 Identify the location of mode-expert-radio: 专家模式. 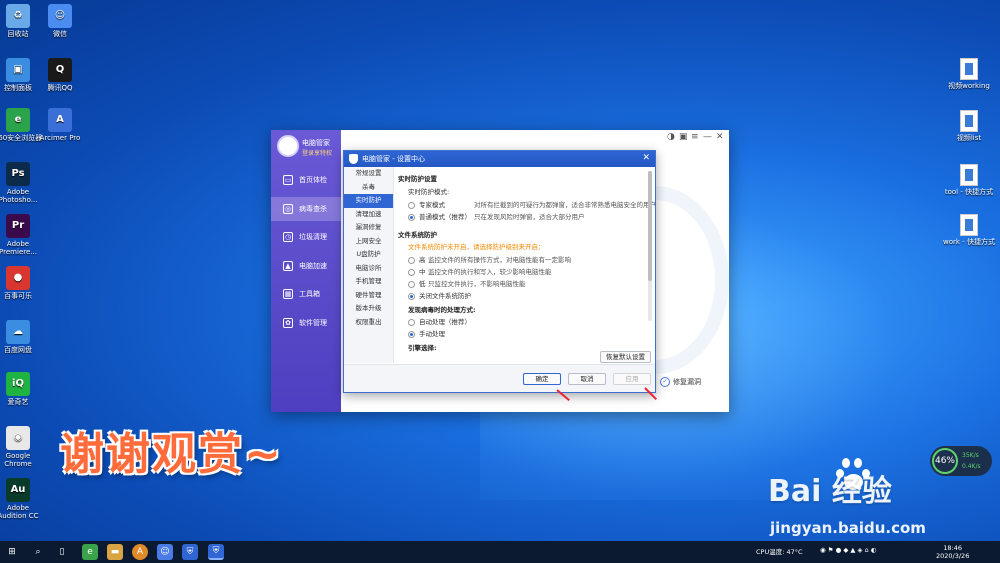
(426, 204).